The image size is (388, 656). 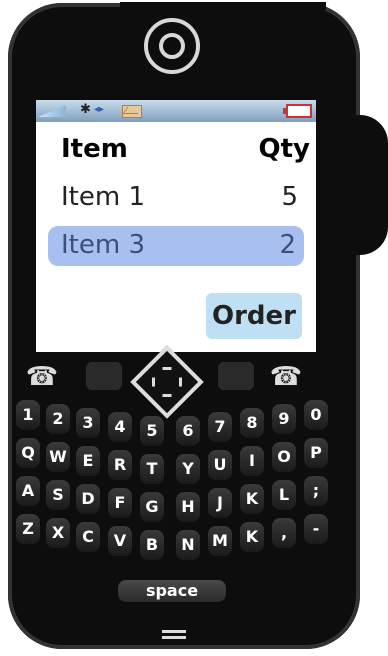 I want to click on keyboard-row: ZXCVBNMK,-, so click(x=176, y=537).